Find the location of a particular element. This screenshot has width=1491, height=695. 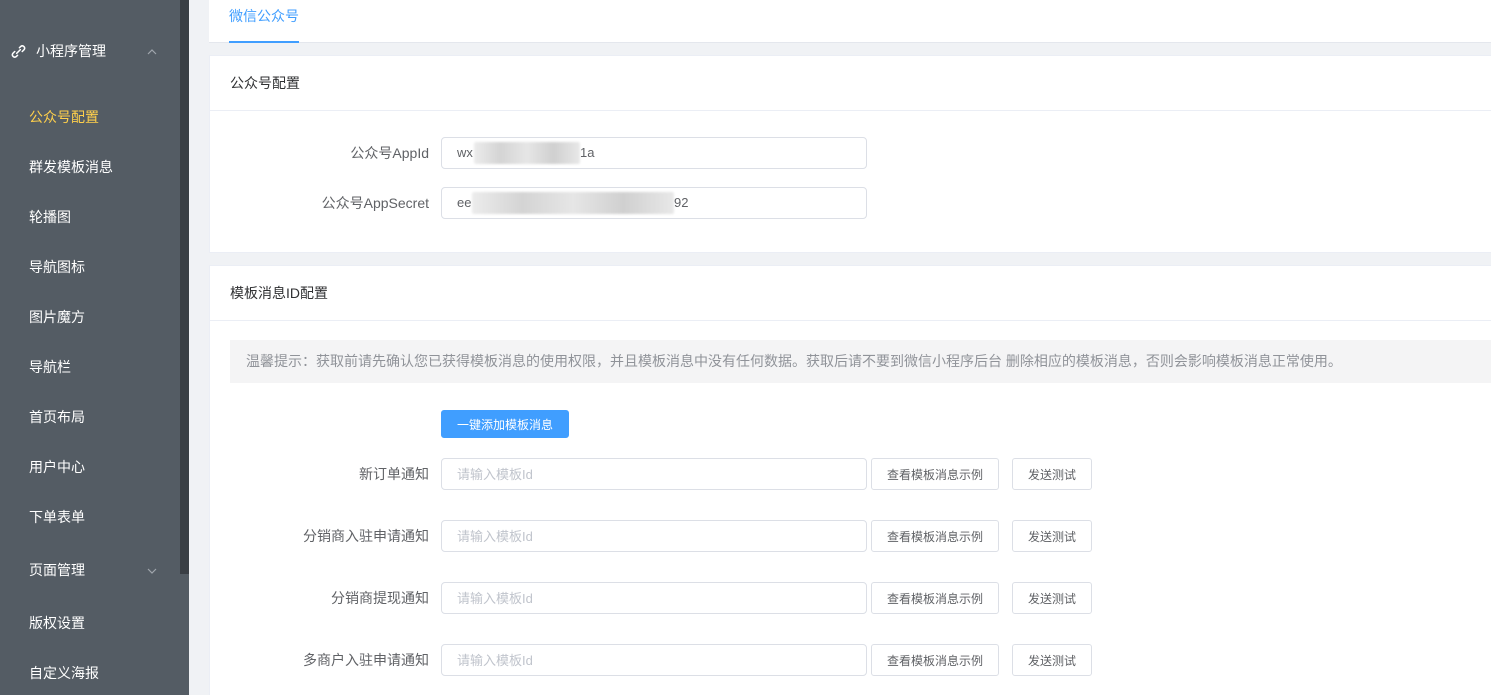

tabs-bar: 微信公众号 is located at coordinates (850, 21).